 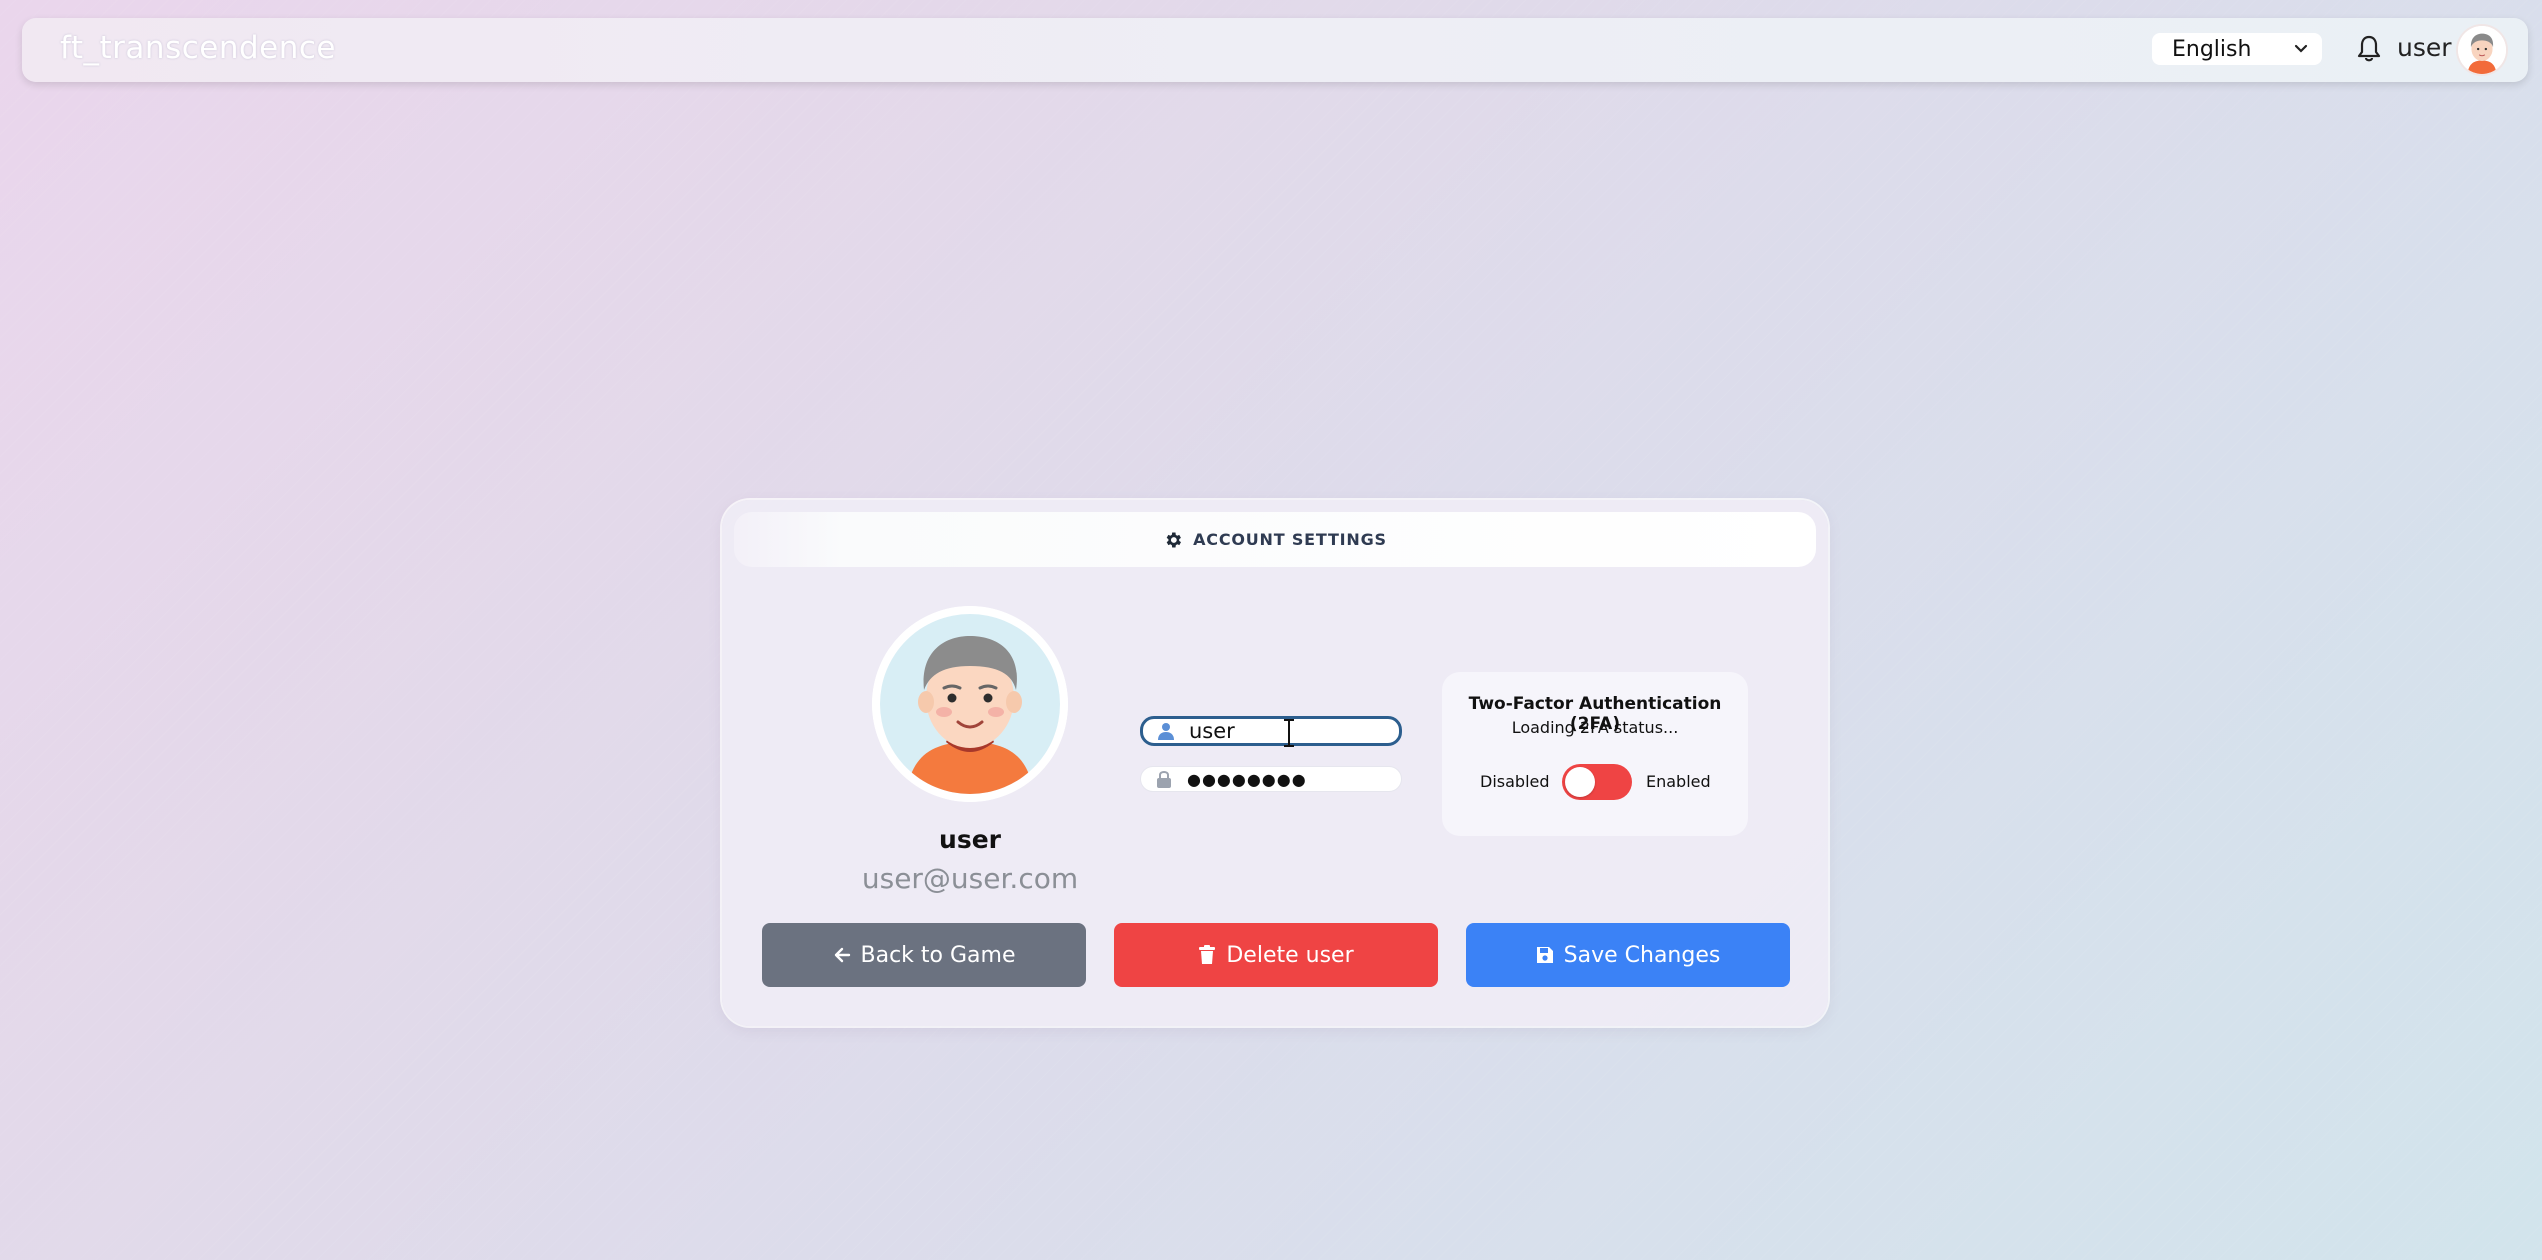 What do you see at coordinates (1642, 955) in the screenshot?
I see `save-changes-label: Save Changes` at bounding box center [1642, 955].